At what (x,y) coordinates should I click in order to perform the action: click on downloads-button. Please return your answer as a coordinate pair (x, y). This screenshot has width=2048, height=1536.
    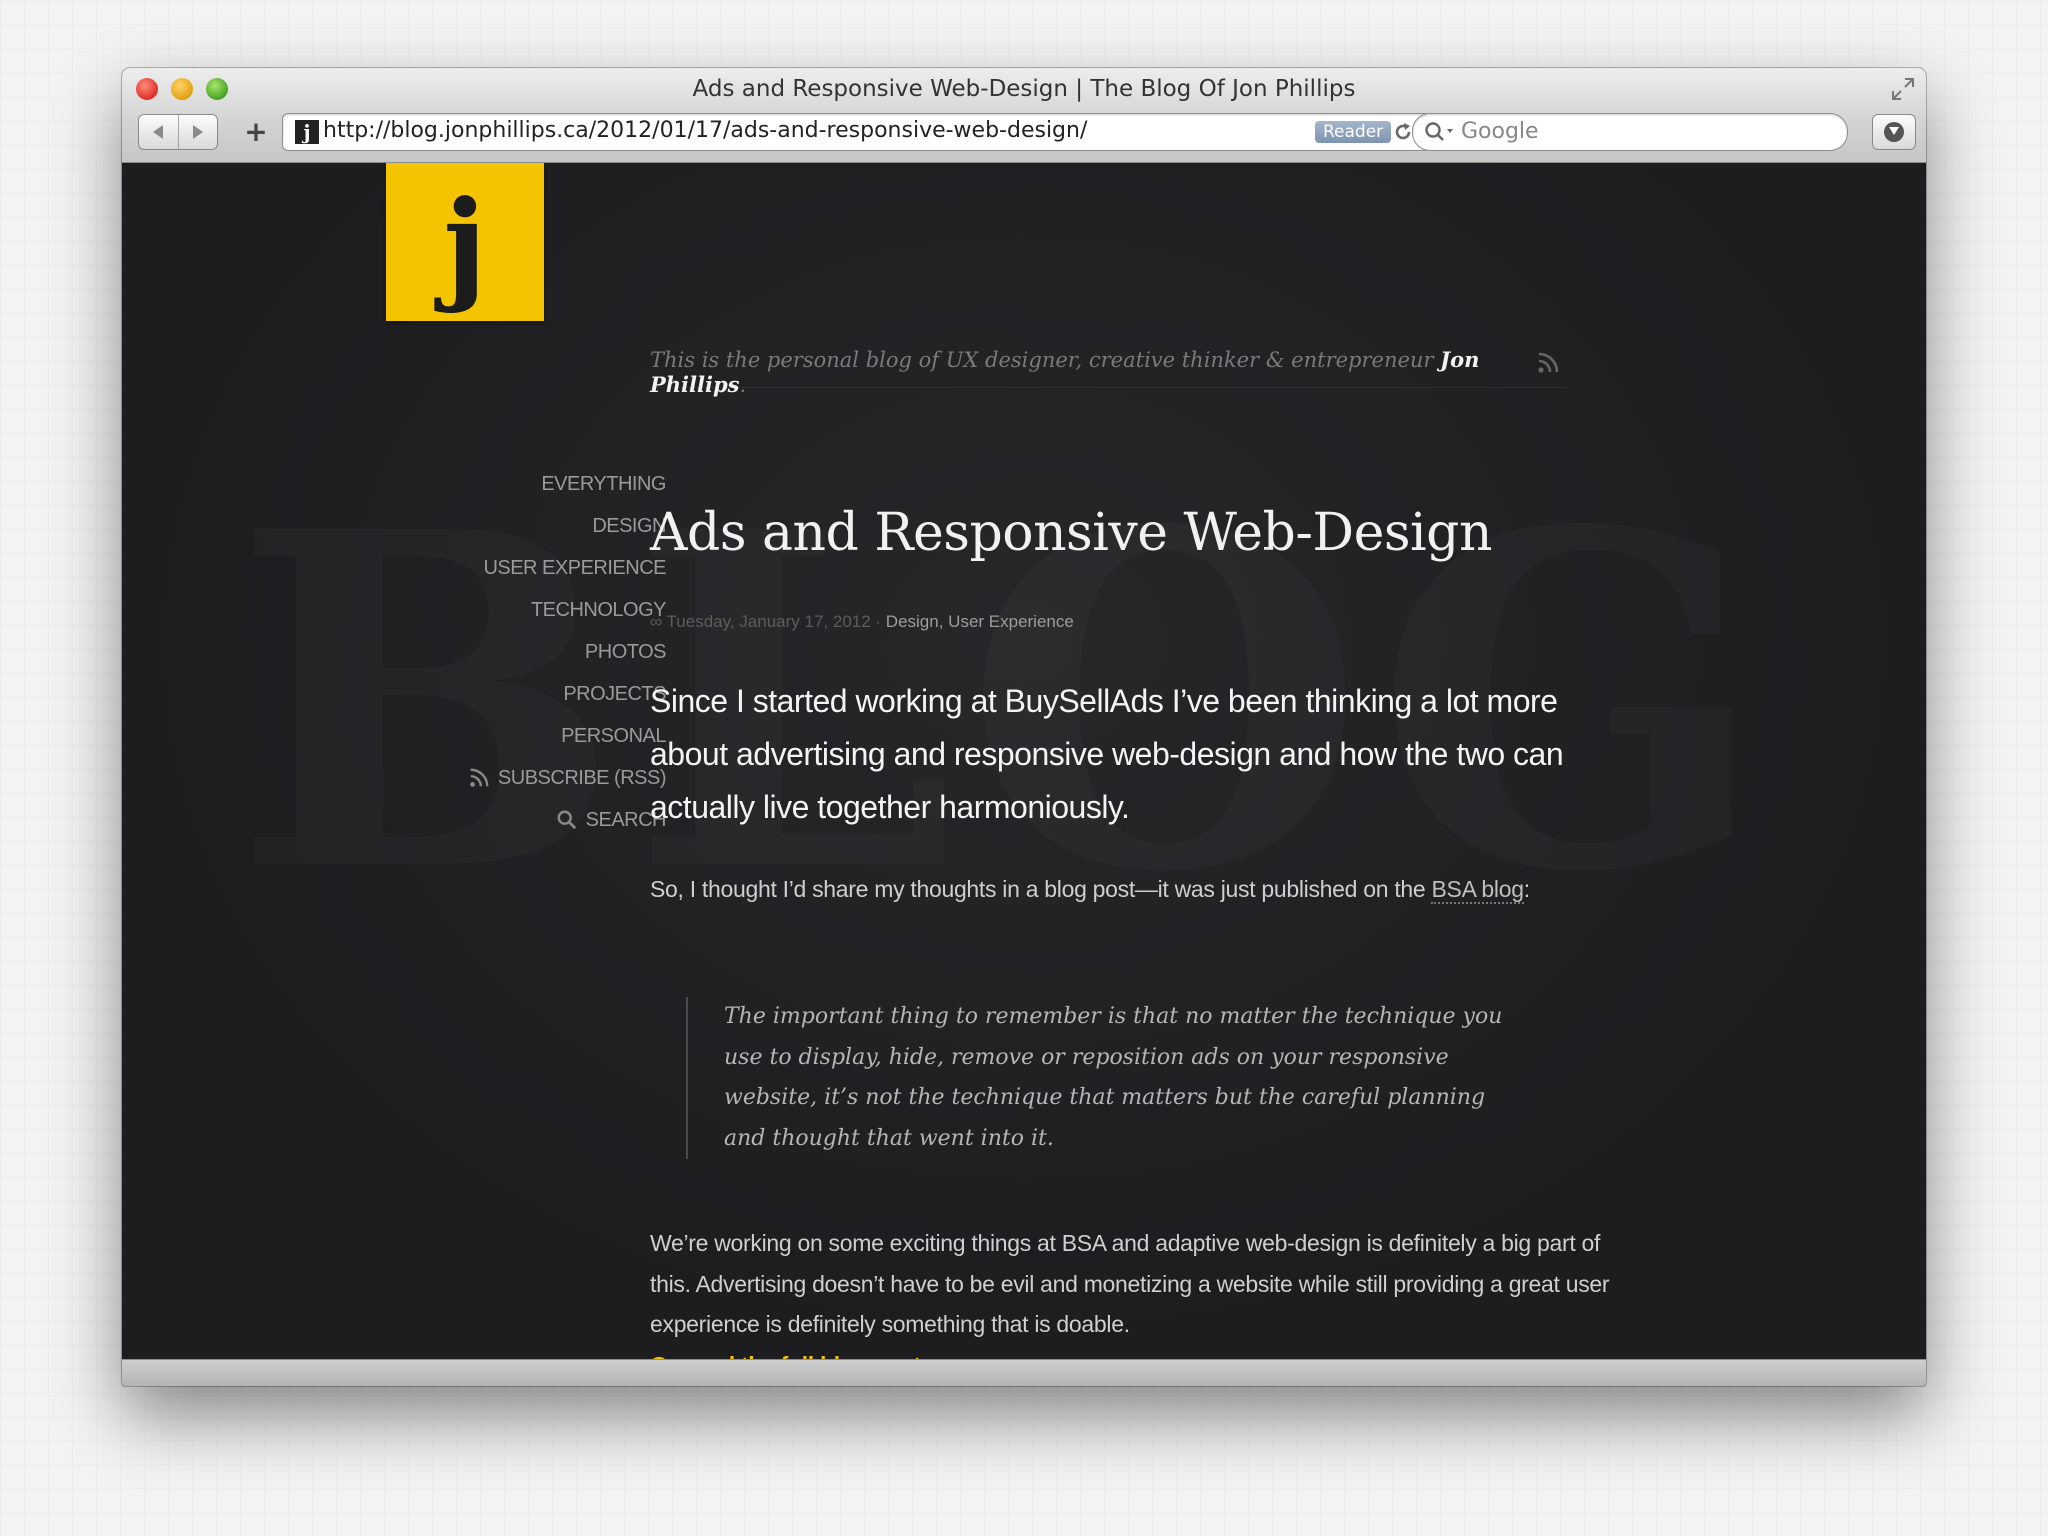
    Looking at the image, I should click on (1894, 132).